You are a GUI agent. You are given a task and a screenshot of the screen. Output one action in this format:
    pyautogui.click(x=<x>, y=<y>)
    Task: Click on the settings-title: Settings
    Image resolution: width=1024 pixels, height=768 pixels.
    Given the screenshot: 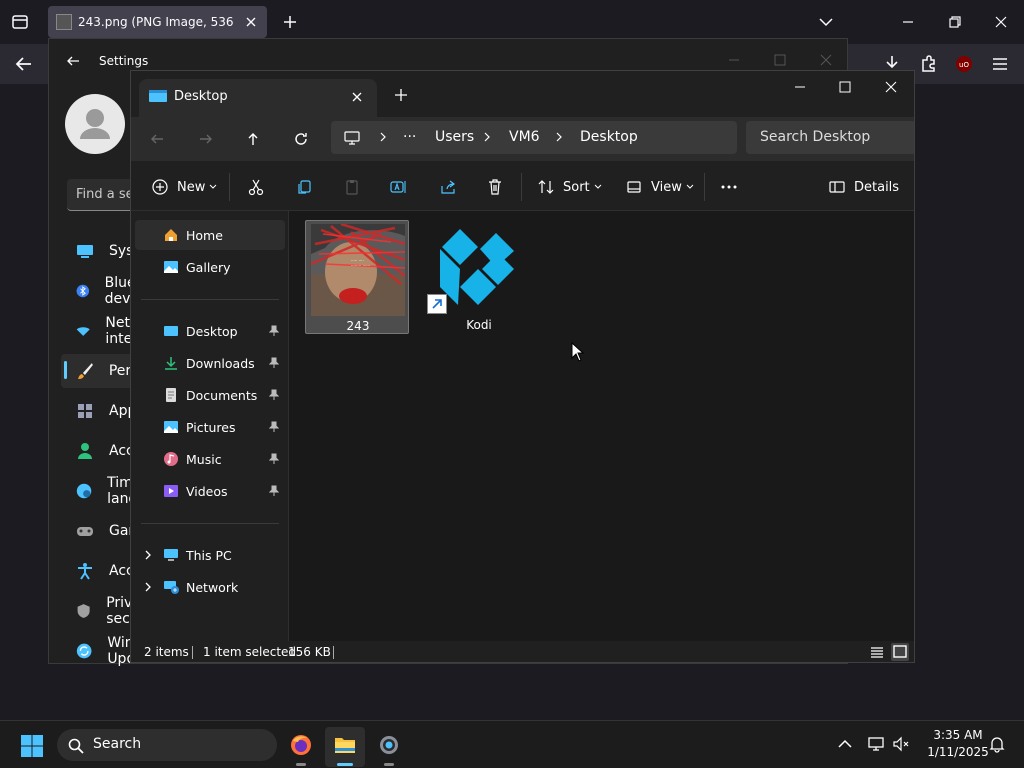 What is the action you would take?
    pyautogui.click(x=124, y=61)
    